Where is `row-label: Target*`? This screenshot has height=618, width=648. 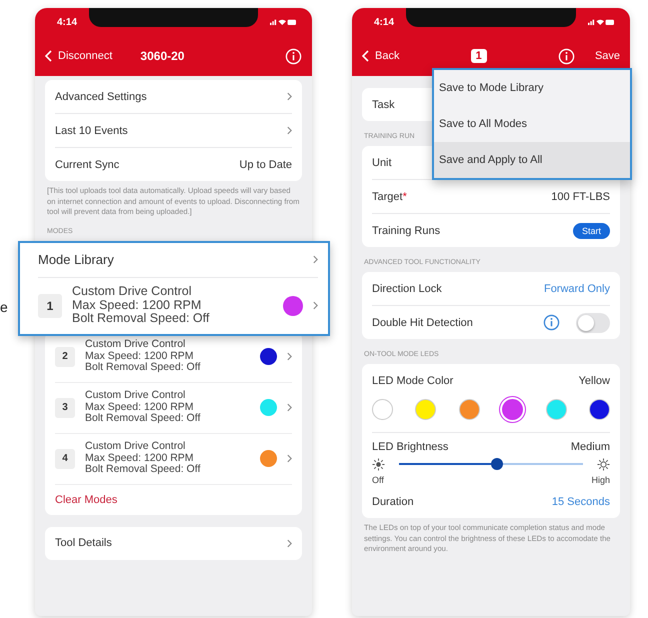 row-label: Target* is located at coordinates (389, 196).